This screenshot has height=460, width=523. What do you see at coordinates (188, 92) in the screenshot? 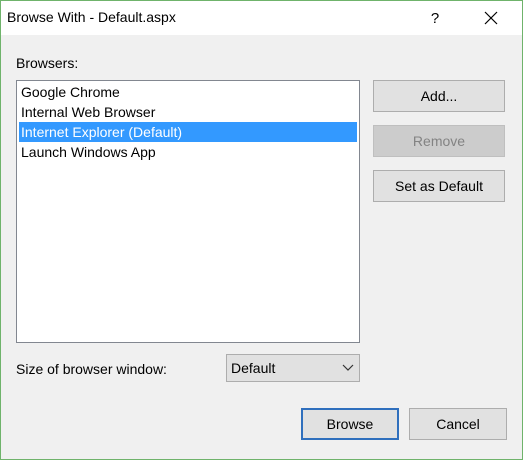
I see `list-item: Google Chrome` at bounding box center [188, 92].